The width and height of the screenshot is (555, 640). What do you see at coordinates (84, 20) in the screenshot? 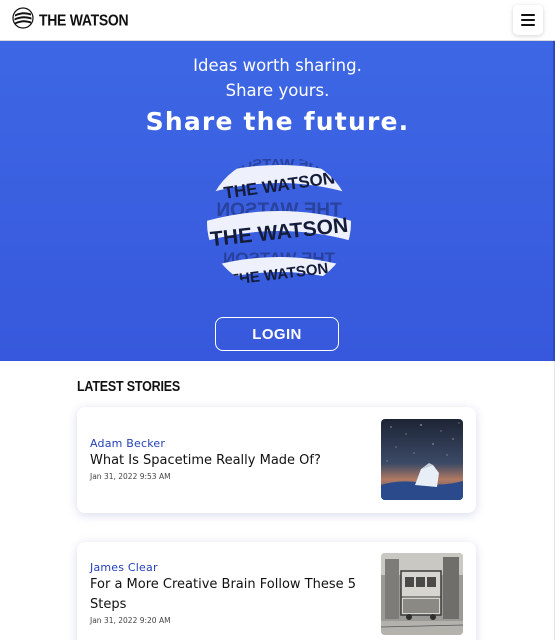
I see `brand-name: THE WATSON` at bounding box center [84, 20].